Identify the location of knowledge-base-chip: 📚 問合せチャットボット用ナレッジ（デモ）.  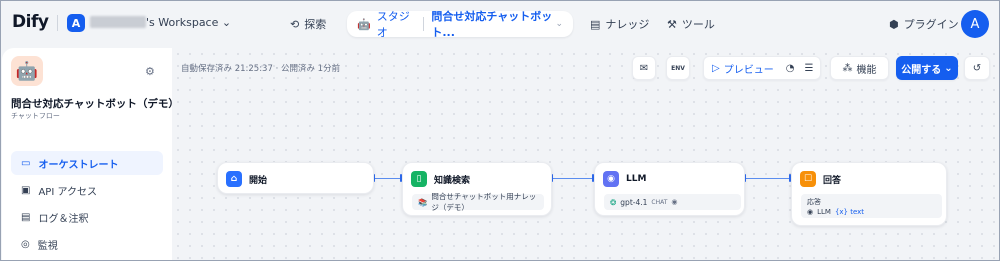
(478, 202).